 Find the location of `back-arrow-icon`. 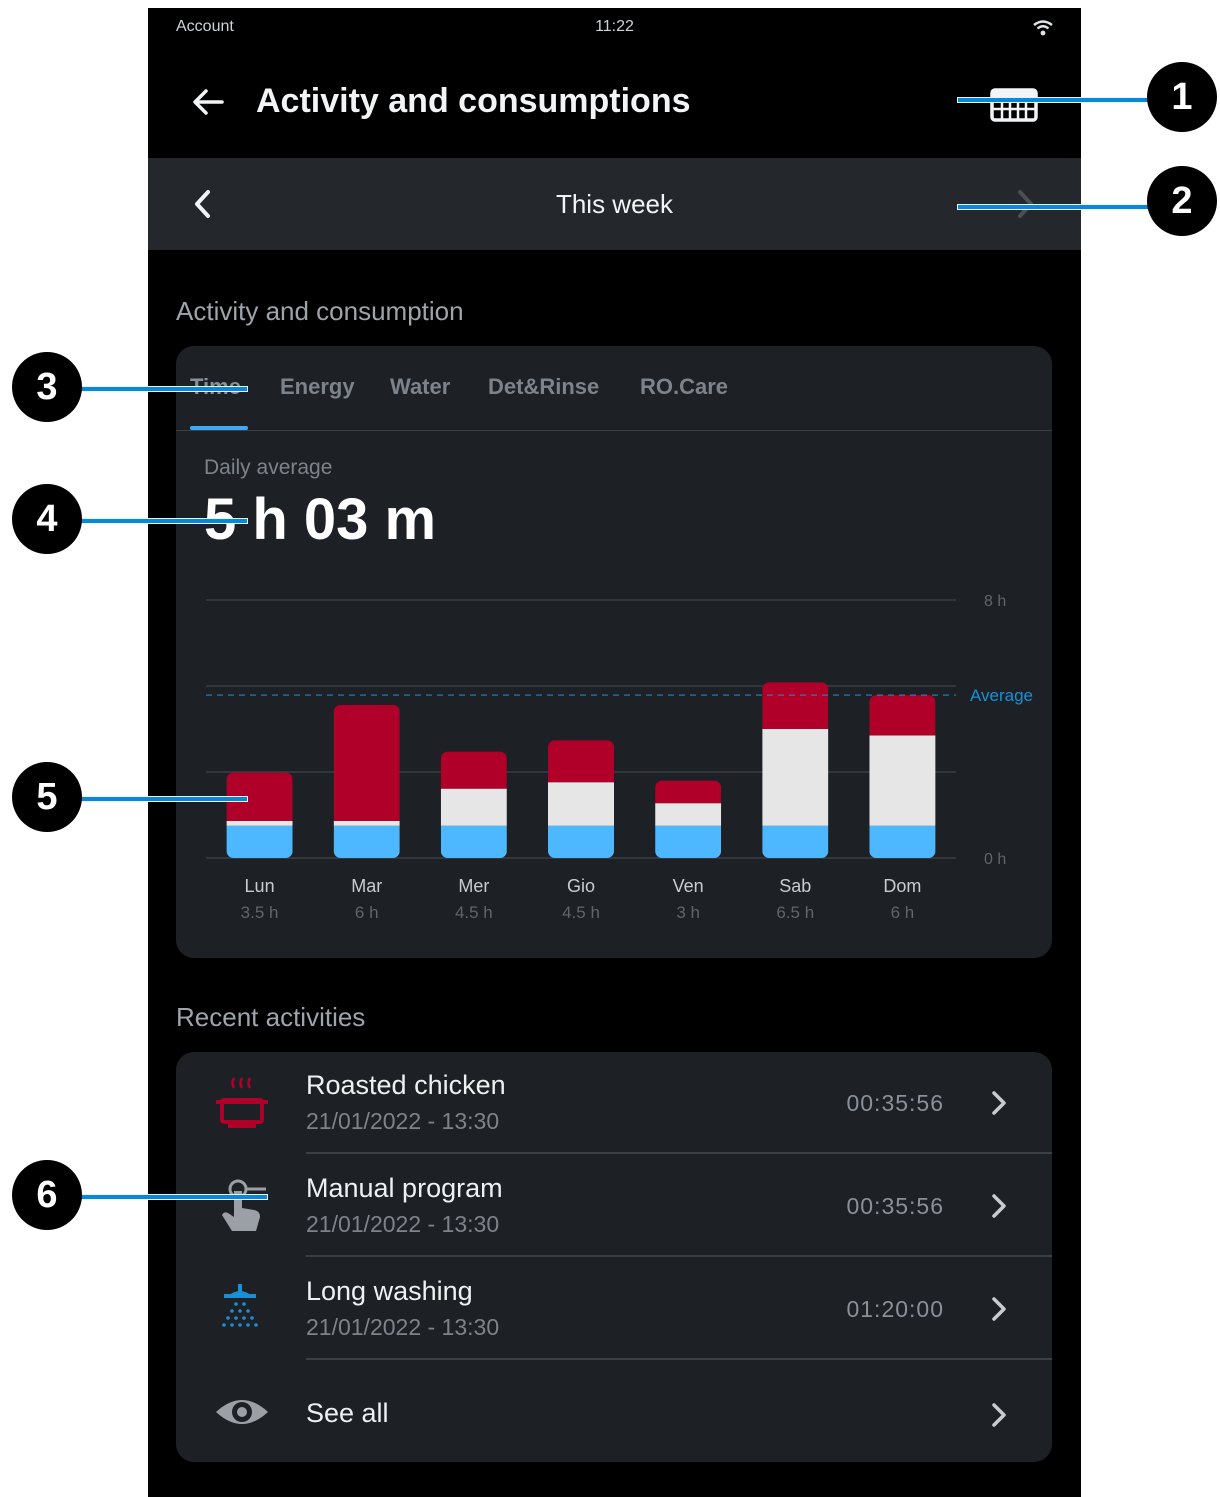

back-arrow-icon is located at coordinates (208, 102).